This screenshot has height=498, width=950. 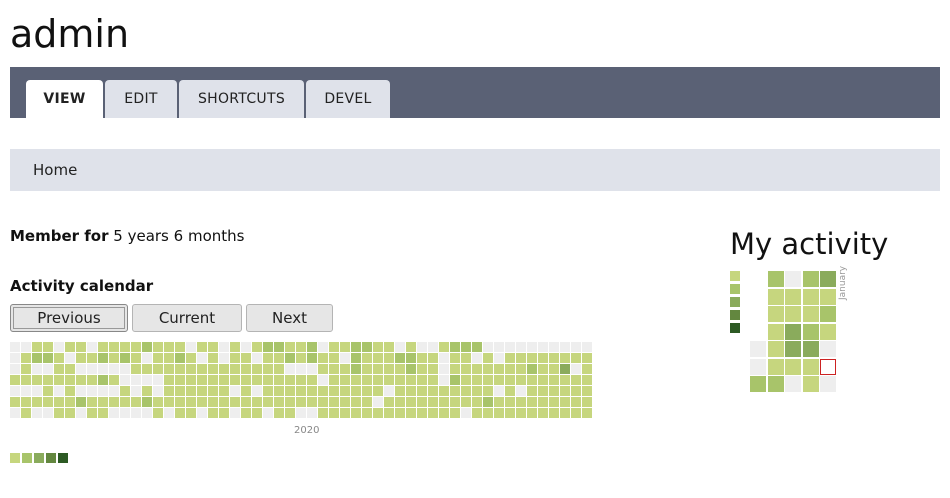 What do you see at coordinates (187, 318) in the screenshot?
I see `current-button: Current` at bounding box center [187, 318].